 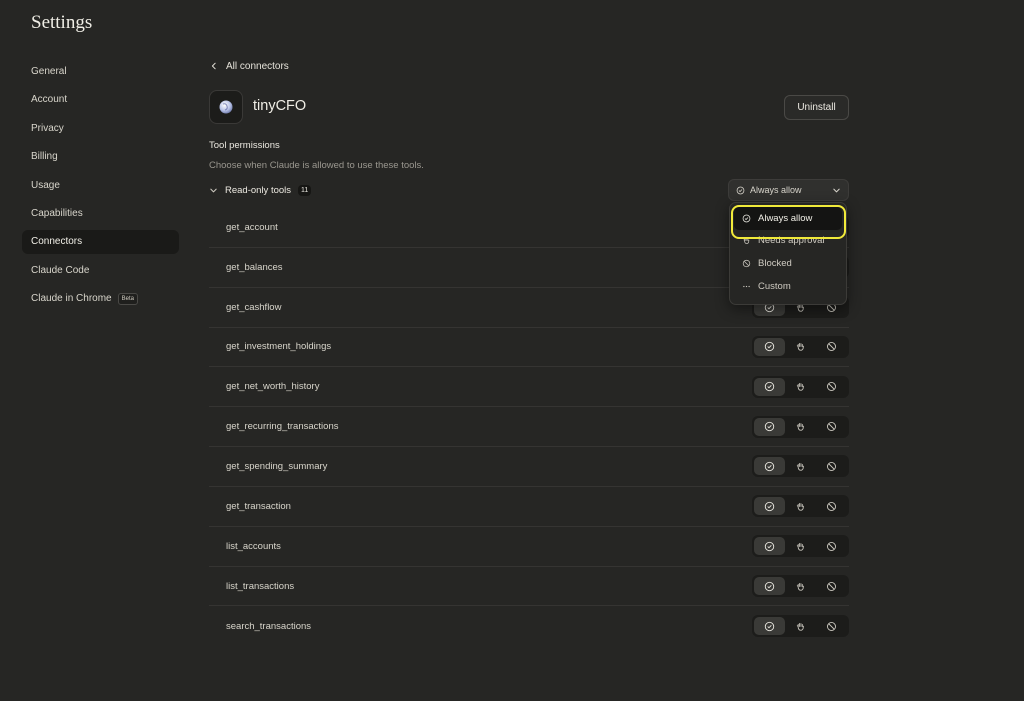 I want to click on sidebar-item-label: Usage, so click(x=45, y=185).